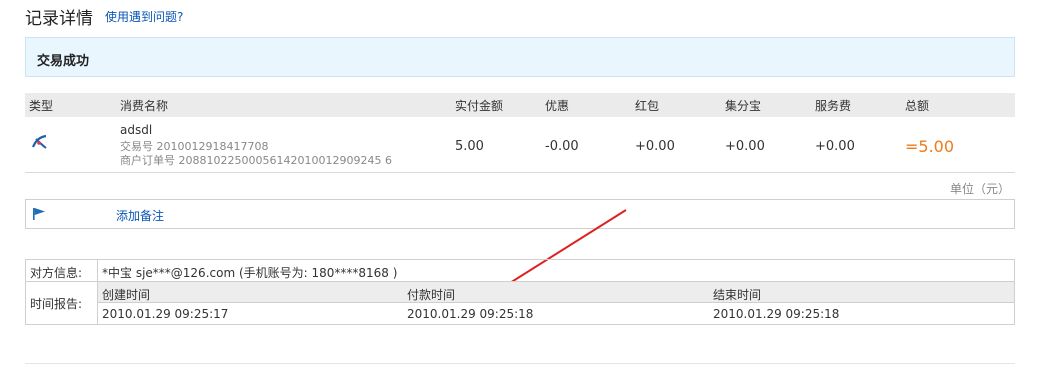 This screenshot has height=372, width=1038. Describe the element at coordinates (520, 57) in the screenshot. I see `status-banner` at that location.